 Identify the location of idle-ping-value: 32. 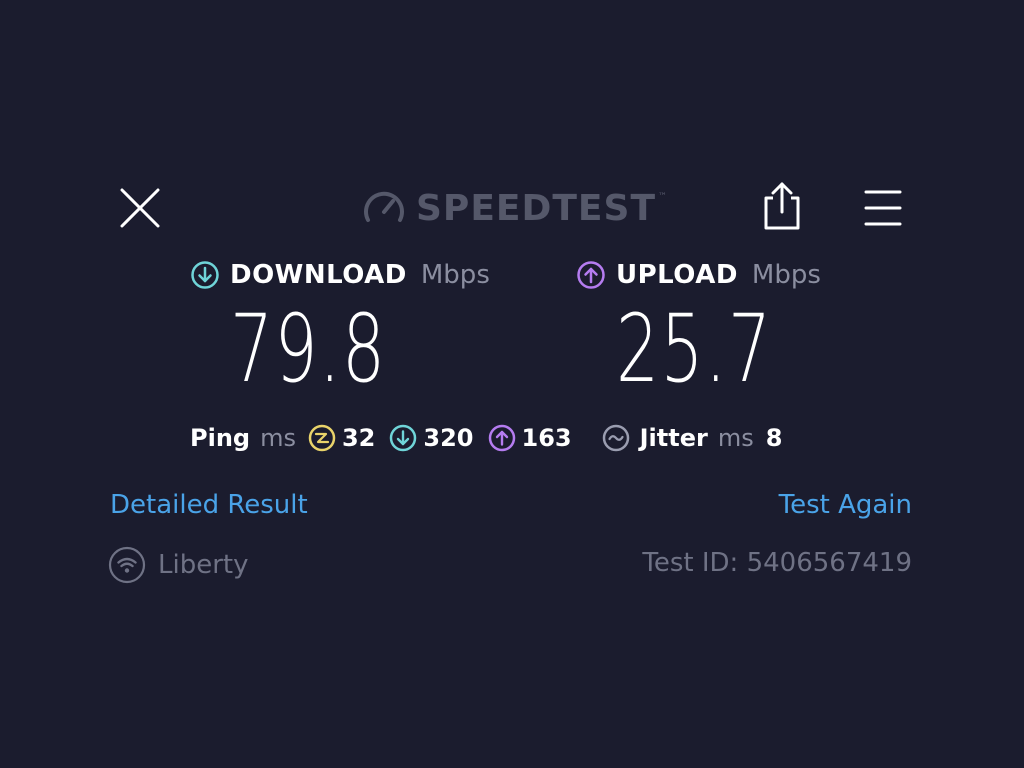
(358, 438).